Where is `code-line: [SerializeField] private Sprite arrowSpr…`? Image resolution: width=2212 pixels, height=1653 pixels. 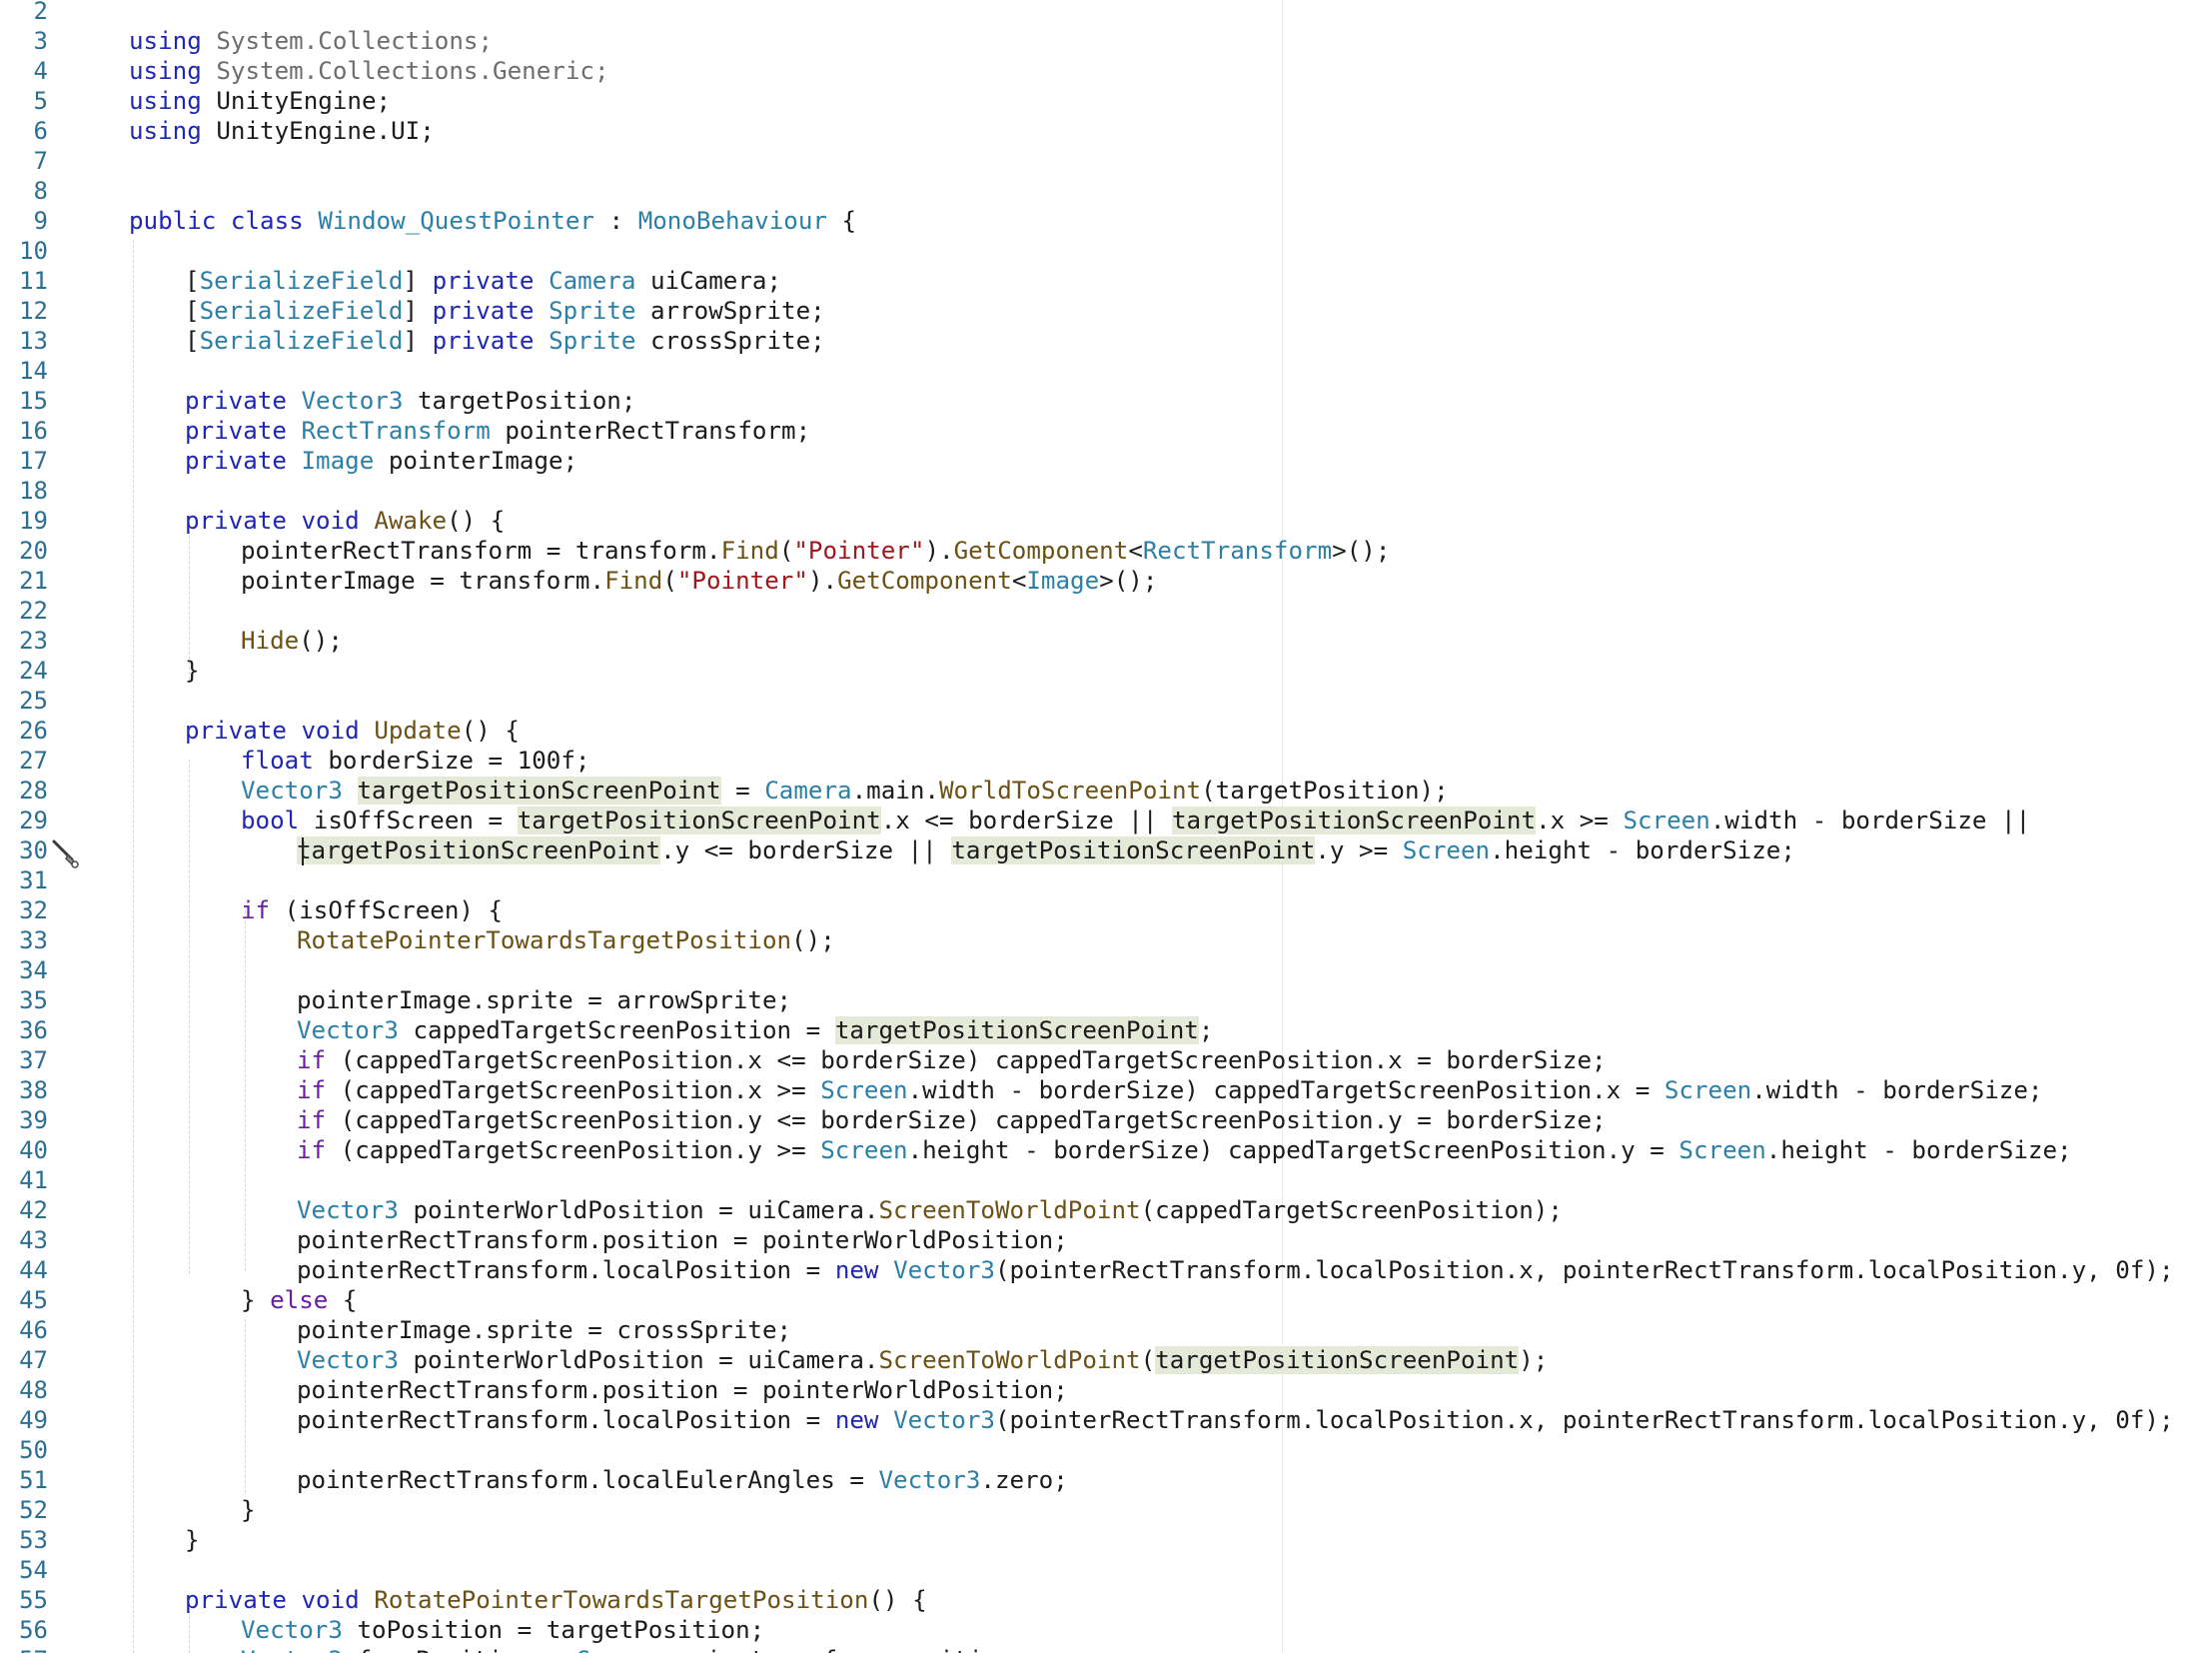 code-line: [SerializeField] private Sprite arrowSpr… is located at coordinates (505, 311).